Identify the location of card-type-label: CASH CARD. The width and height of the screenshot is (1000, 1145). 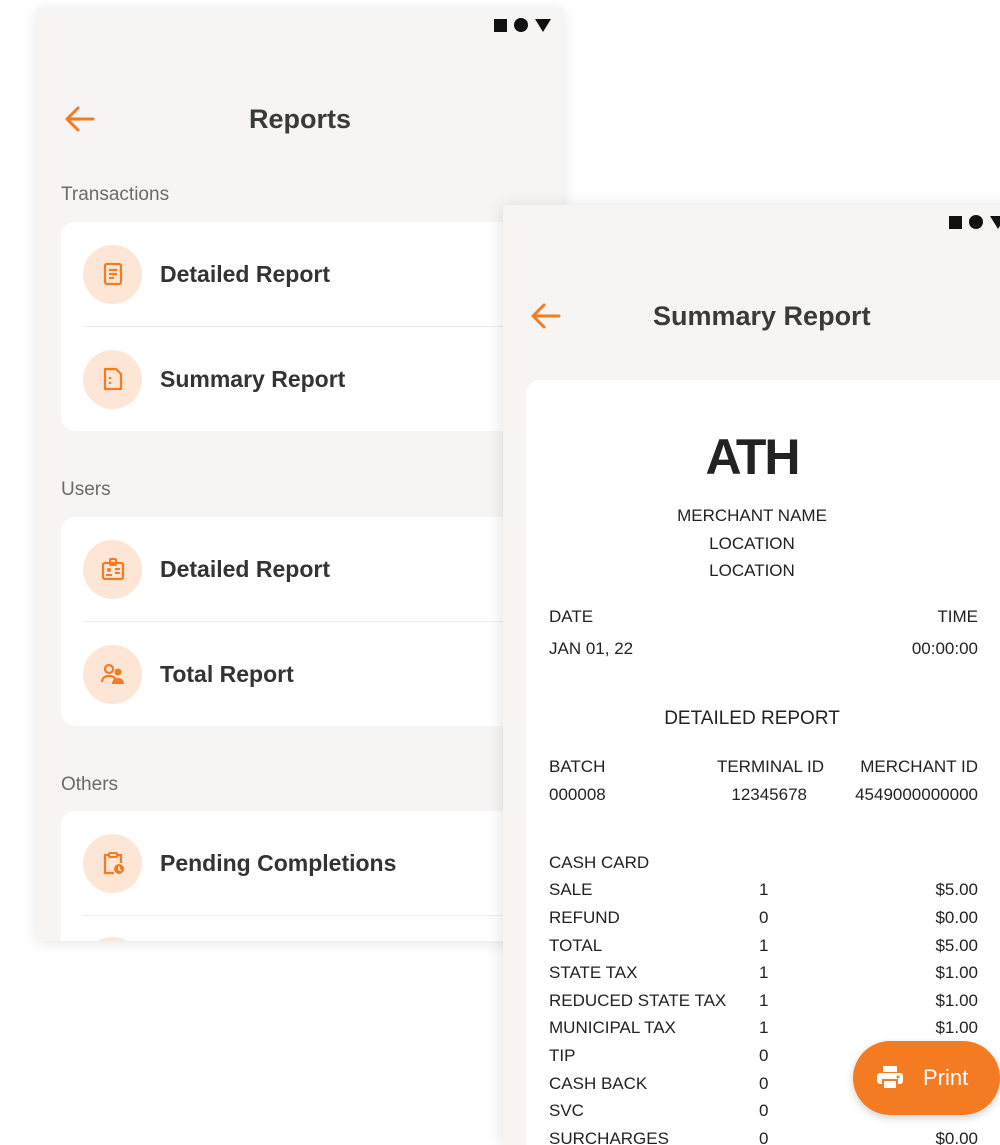
(599, 862).